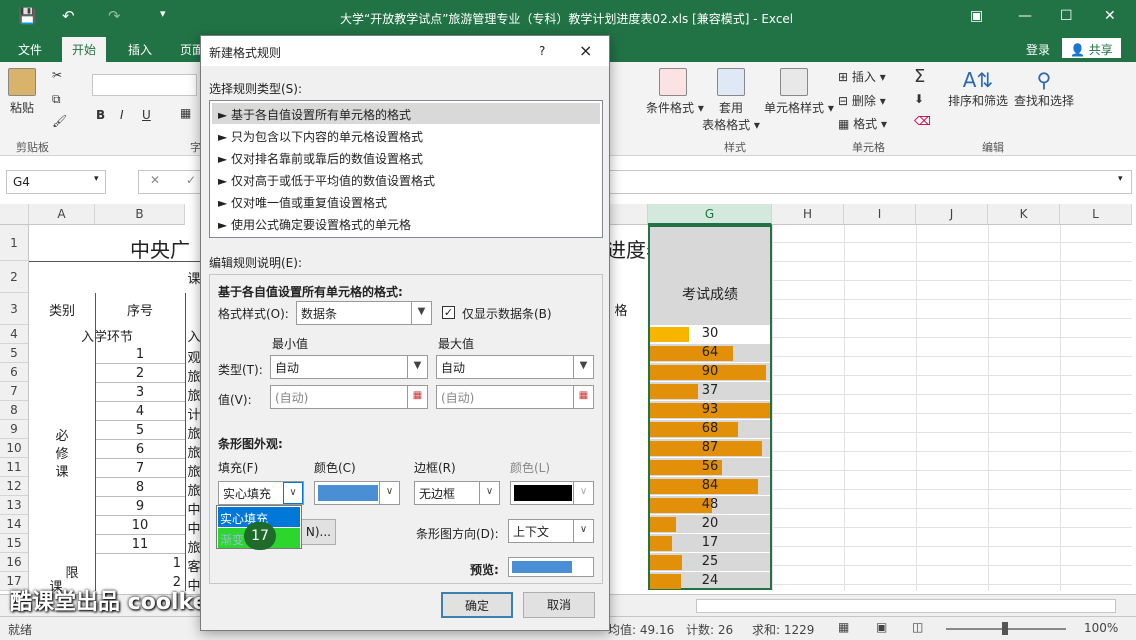  I want to click on share-button: 👤 共享, so click(1091, 48).